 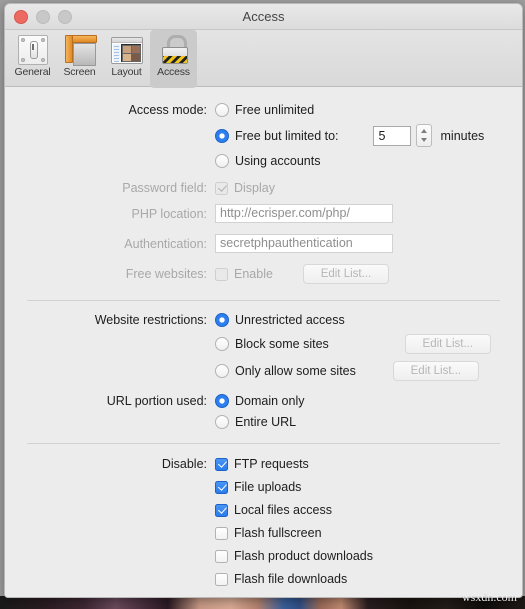 What do you see at coordinates (290, 320) in the screenshot?
I see `radio-unrestricted-access-label: Unrestricted access` at bounding box center [290, 320].